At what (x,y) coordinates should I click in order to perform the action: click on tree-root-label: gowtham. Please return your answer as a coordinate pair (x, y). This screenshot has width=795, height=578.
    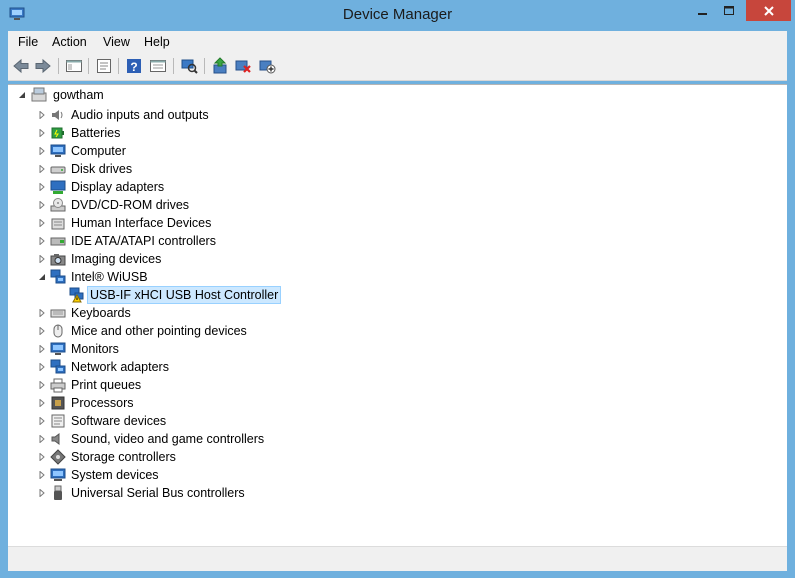
    Looking at the image, I should click on (78, 95).